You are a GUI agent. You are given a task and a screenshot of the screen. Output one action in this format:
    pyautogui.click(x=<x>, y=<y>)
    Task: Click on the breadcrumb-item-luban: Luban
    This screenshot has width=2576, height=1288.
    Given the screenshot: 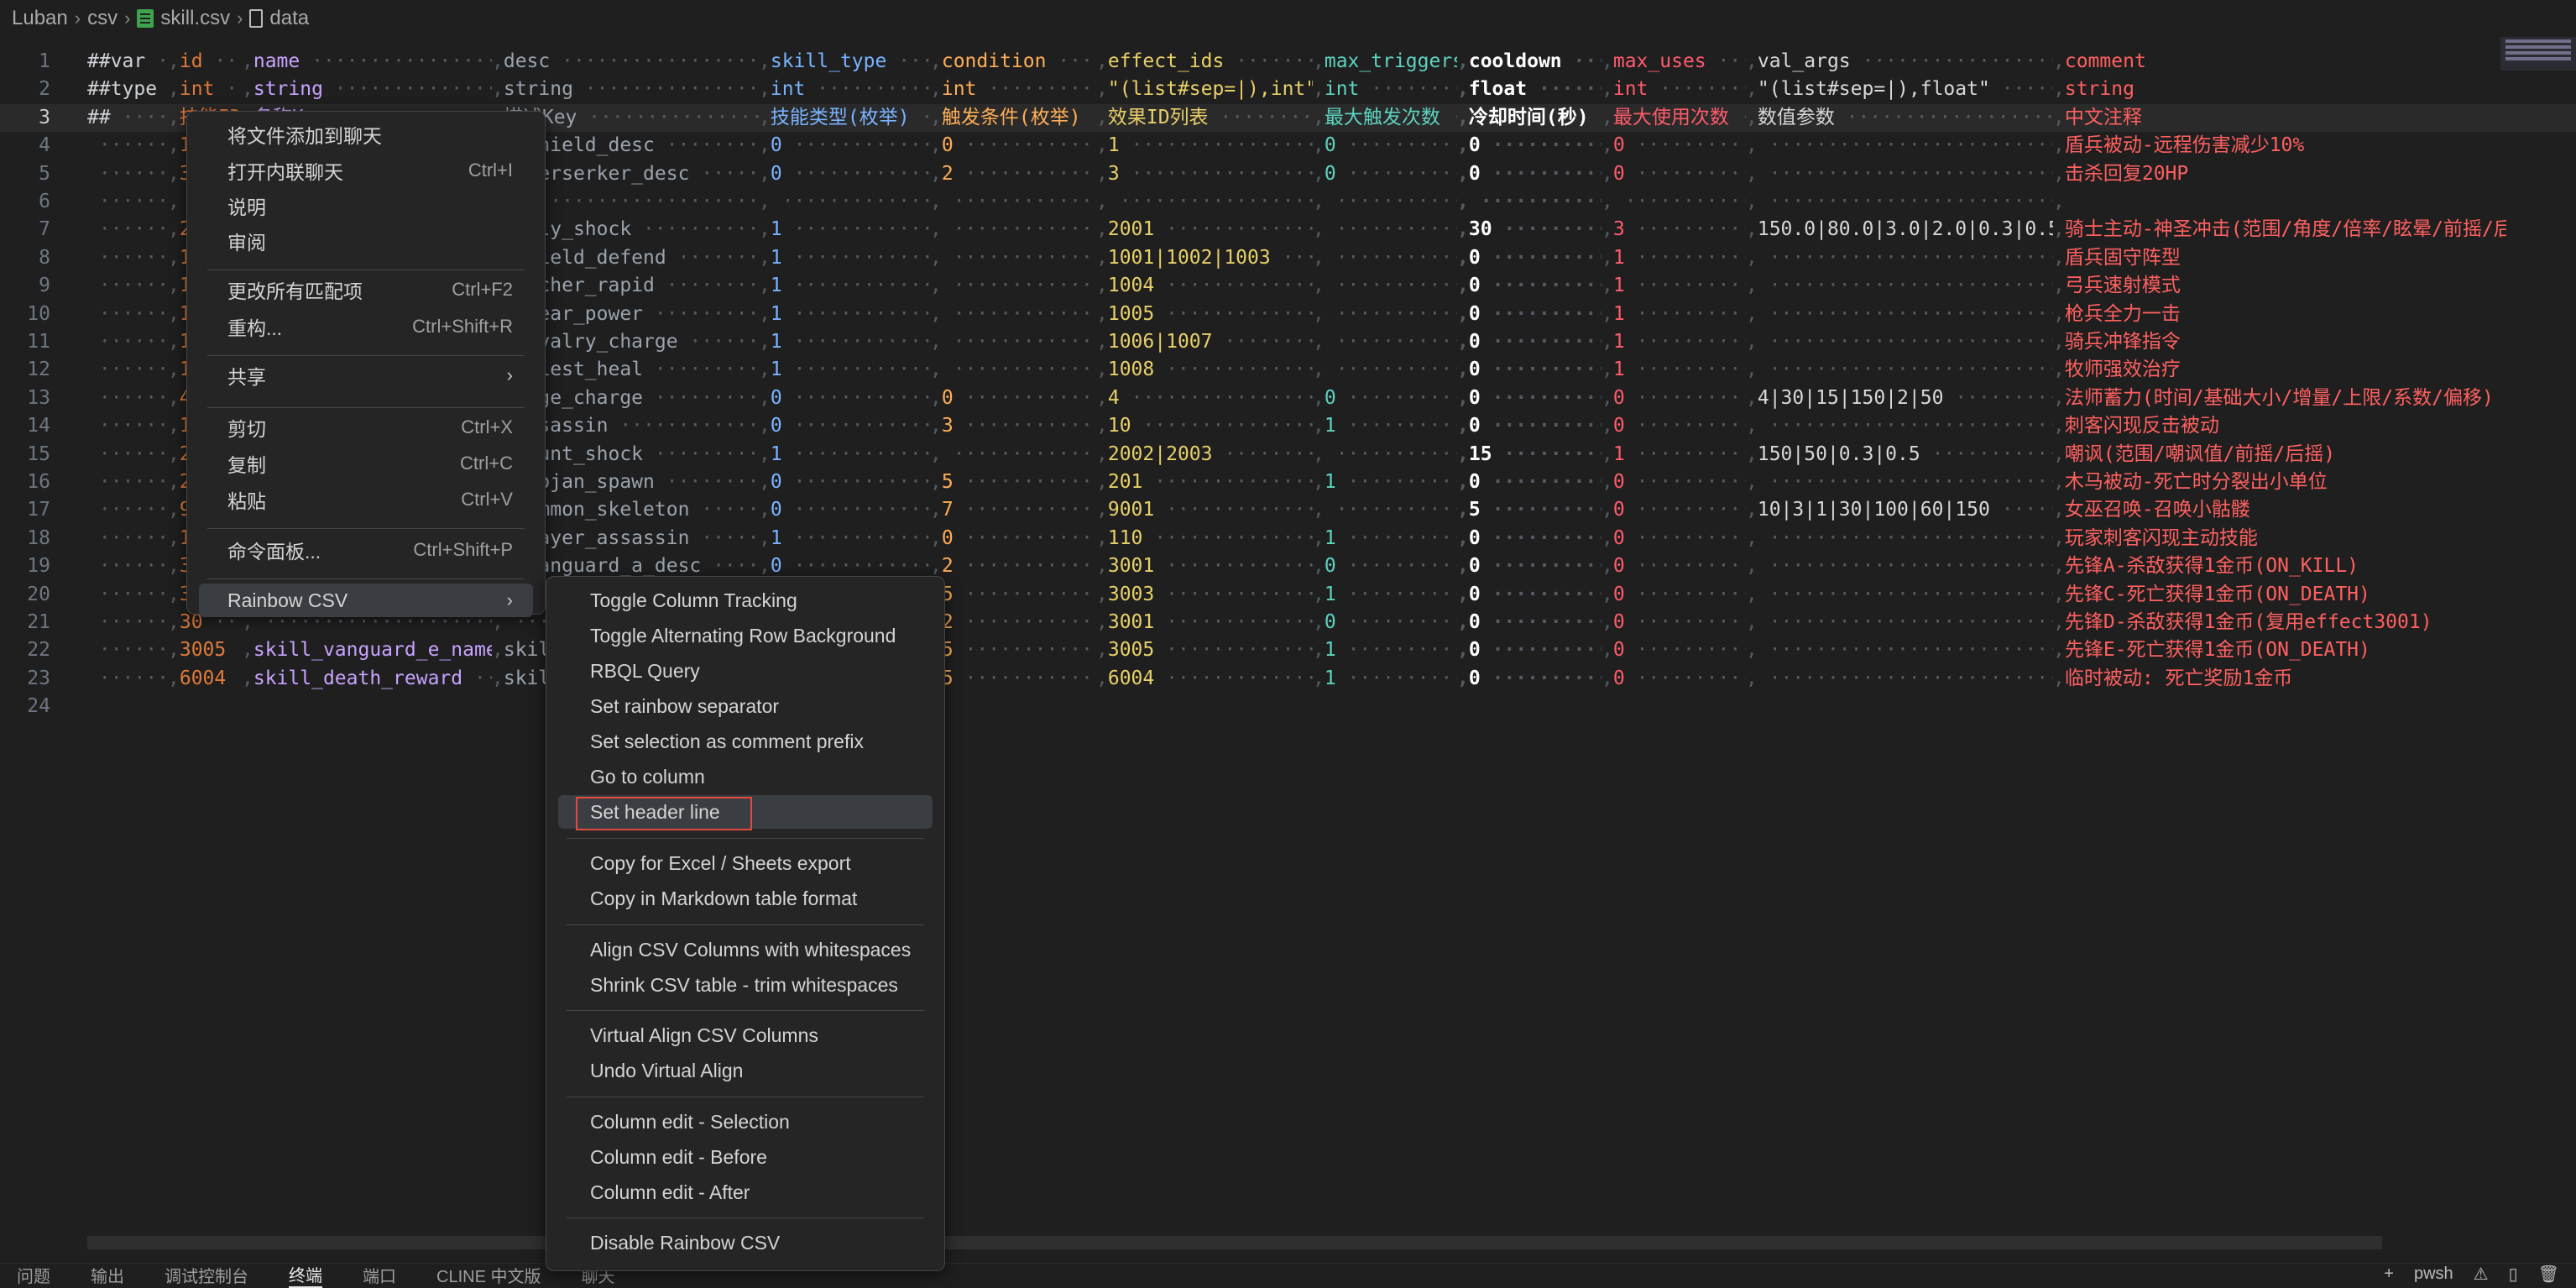 What is the action you would take?
    pyautogui.click(x=40, y=18)
    